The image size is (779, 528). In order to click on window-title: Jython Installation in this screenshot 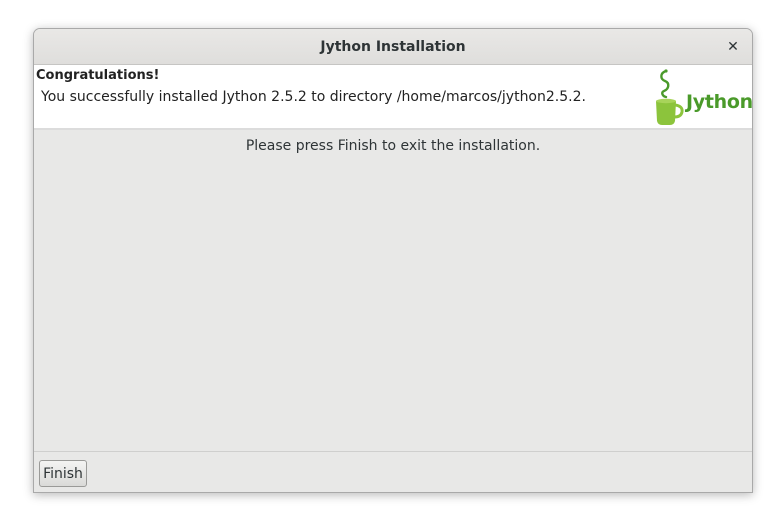, I will do `click(393, 47)`.